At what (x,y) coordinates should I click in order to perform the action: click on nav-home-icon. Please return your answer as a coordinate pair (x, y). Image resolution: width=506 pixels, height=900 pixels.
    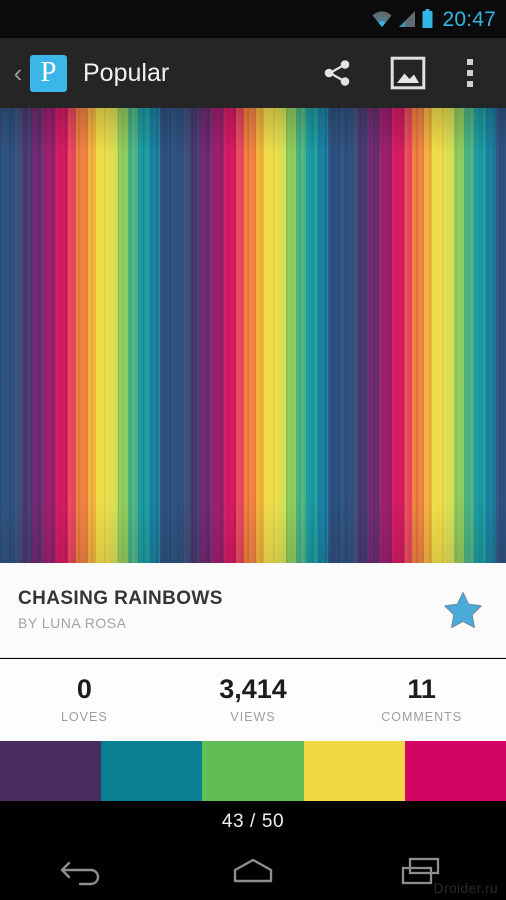
    Looking at the image, I should click on (253, 870).